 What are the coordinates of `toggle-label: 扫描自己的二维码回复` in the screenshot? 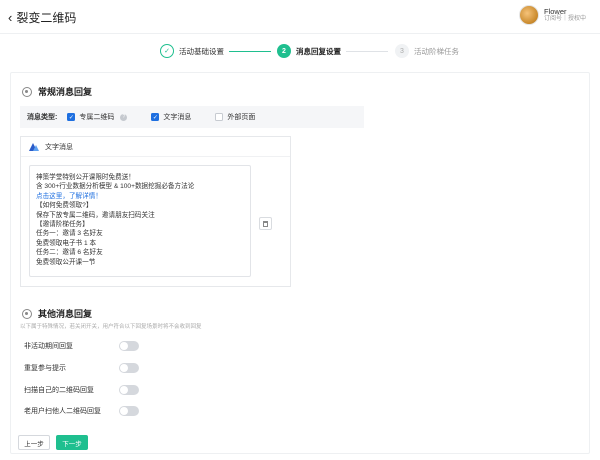 It's located at (59, 390).